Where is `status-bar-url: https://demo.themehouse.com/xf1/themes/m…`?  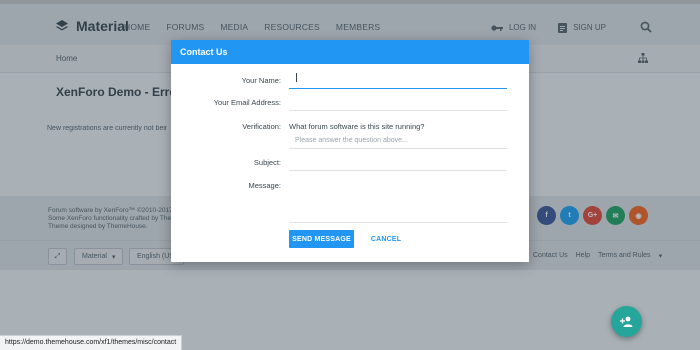
status-bar-url: https://demo.themehouse.com/xf1/themes/m… is located at coordinates (91, 342).